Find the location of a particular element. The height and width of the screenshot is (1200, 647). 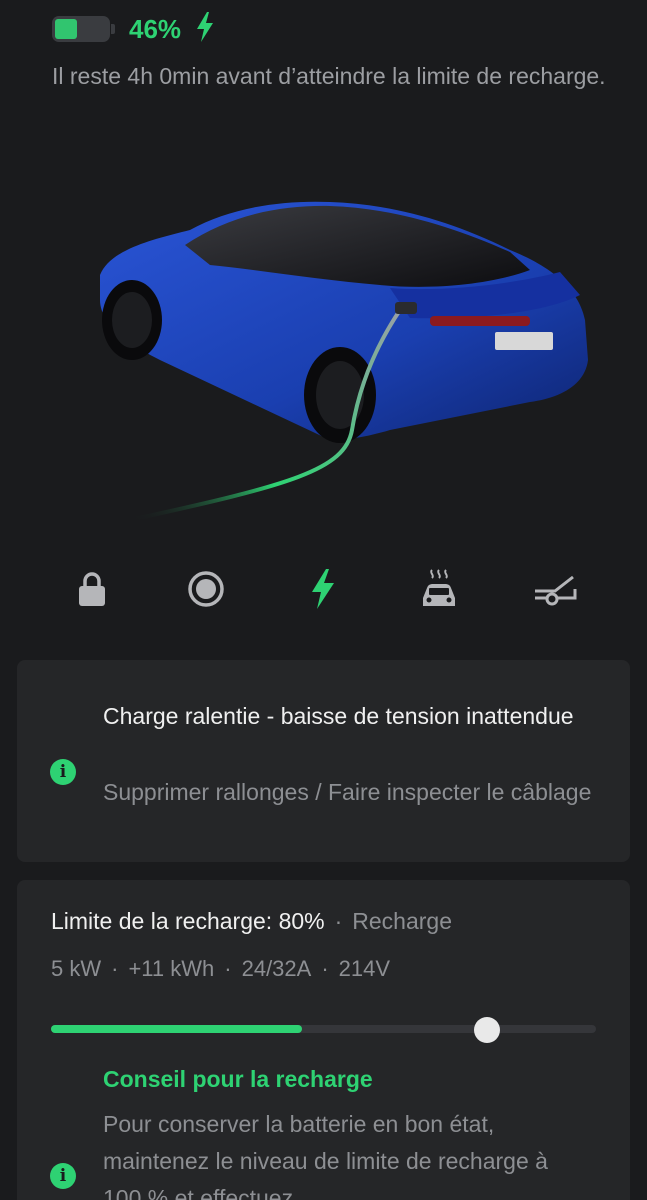

sentry-mode-icon is located at coordinates (206, 589).